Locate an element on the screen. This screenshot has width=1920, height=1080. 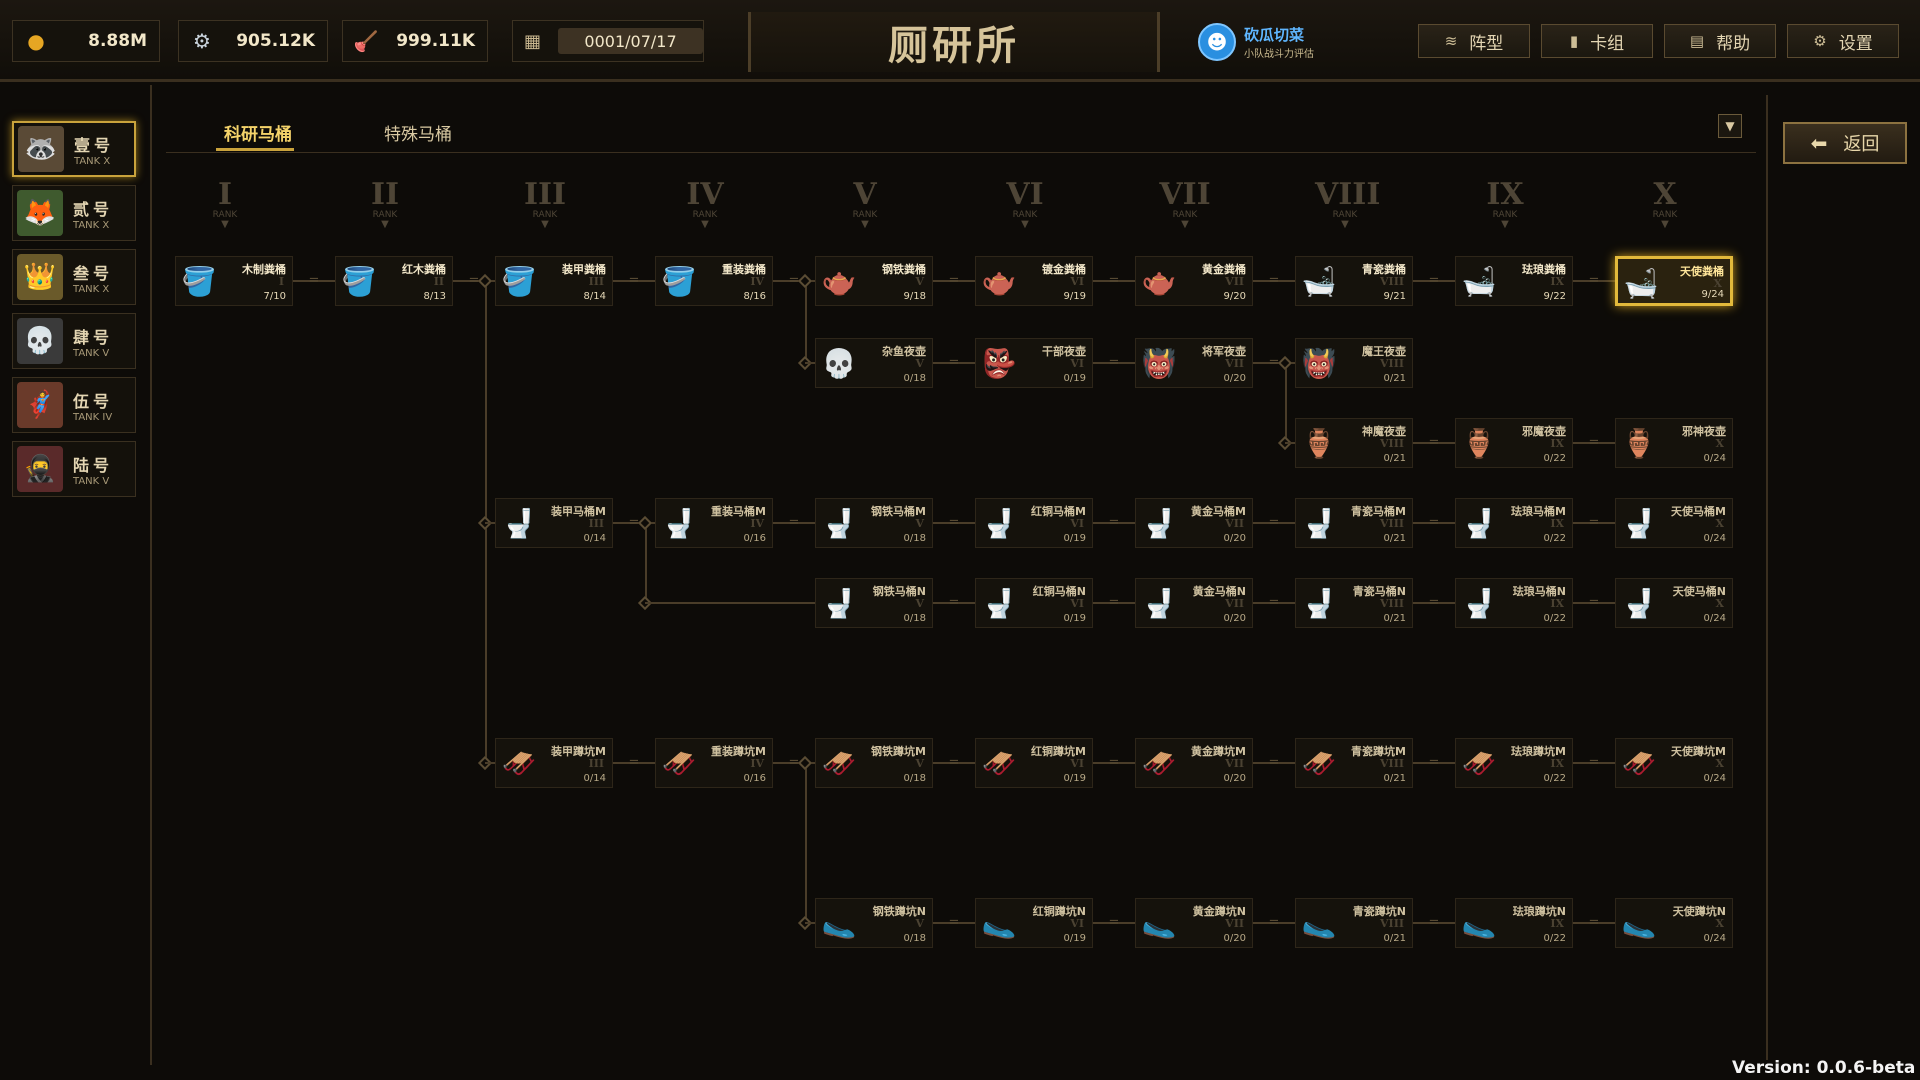
tank-rank: TANK V is located at coordinates (91, 353).